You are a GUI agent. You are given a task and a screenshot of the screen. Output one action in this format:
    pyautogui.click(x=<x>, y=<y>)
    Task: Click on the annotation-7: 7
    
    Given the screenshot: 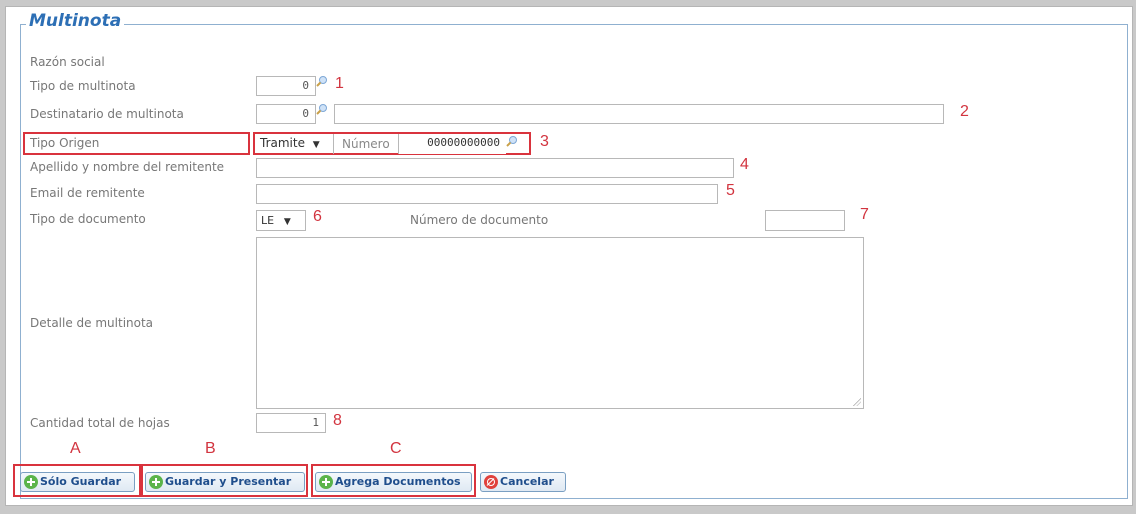 What is the action you would take?
    pyautogui.click(x=864, y=214)
    